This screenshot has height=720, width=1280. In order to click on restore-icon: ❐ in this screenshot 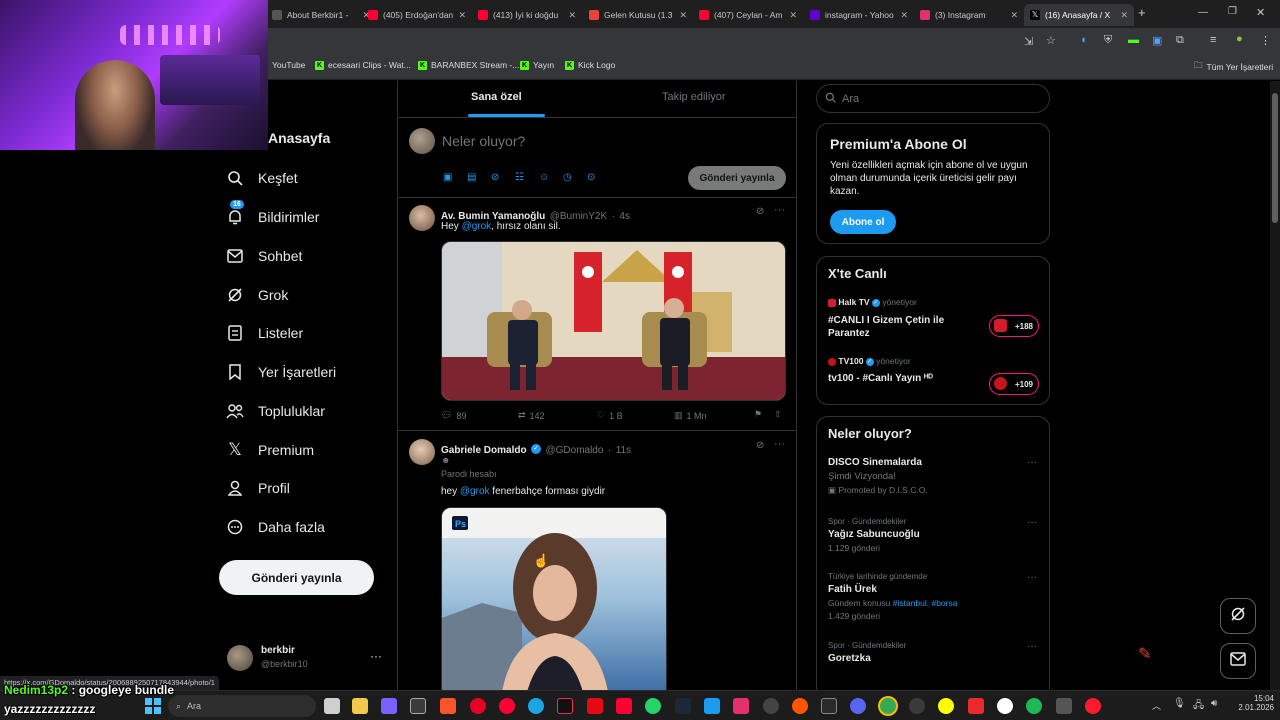, I will do `click(1232, 11)`.